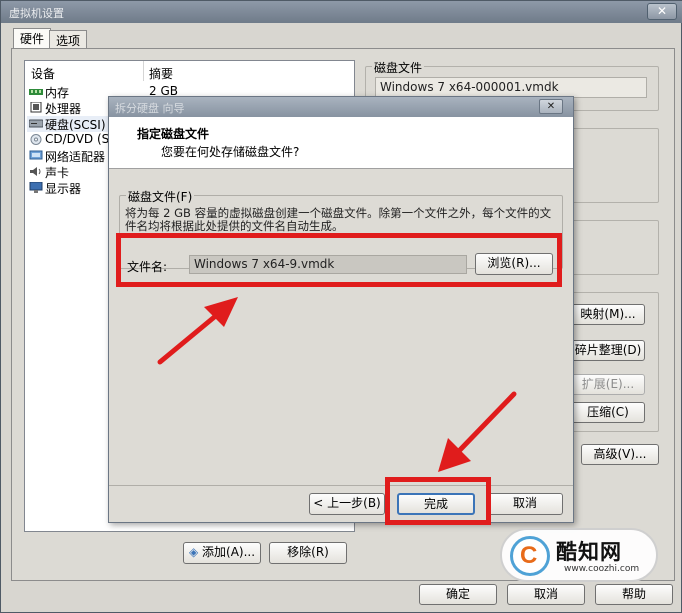 The image size is (682, 613). I want to click on dialog-separator, so click(341, 485).